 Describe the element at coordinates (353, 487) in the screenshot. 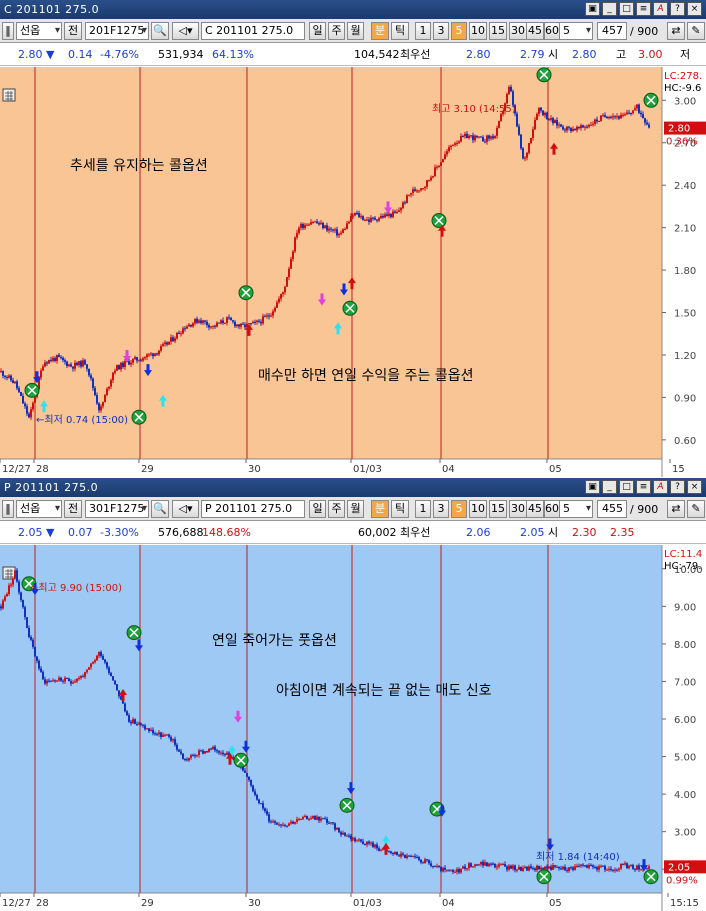

I see `put-window-titlebar: P 201101 275.0 ▣ _ □ ≡ A ? ×` at that location.